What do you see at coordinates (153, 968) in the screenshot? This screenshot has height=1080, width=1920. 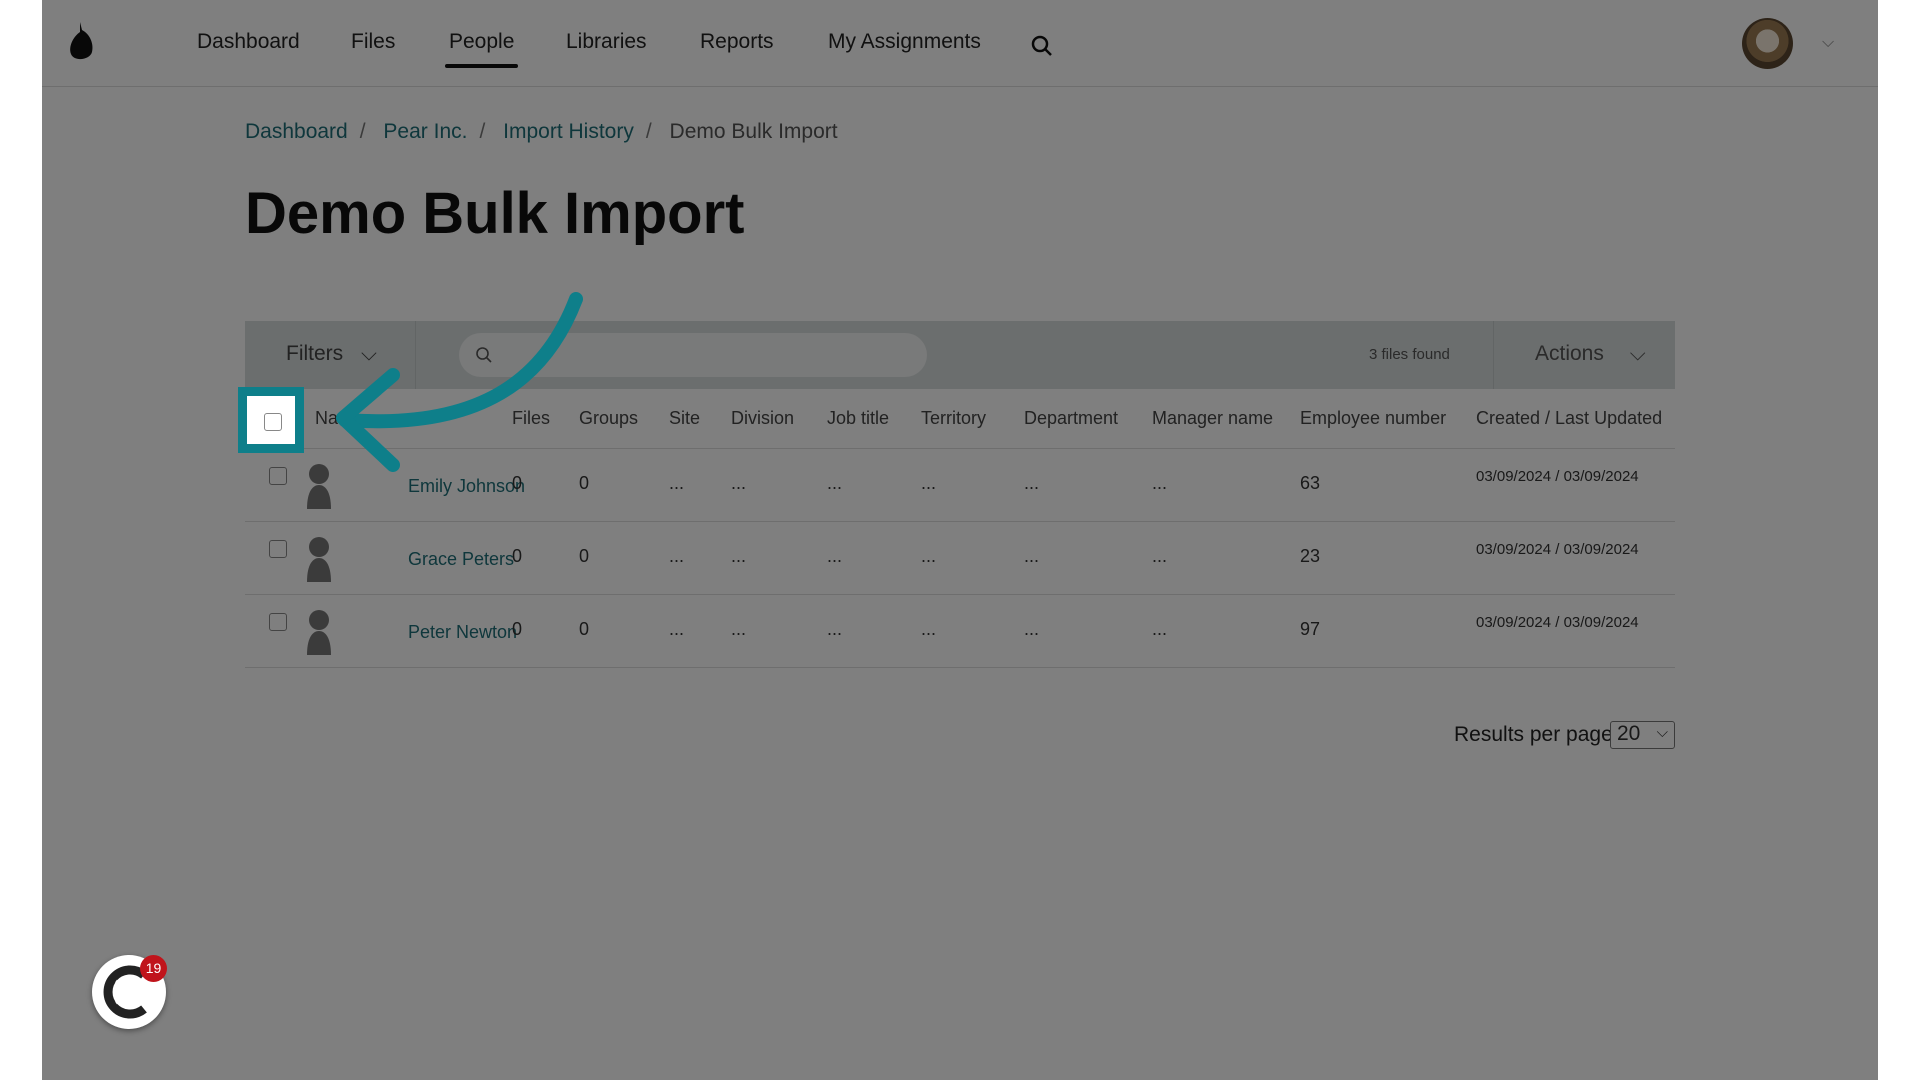 I see `notification-badge: 19` at bounding box center [153, 968].